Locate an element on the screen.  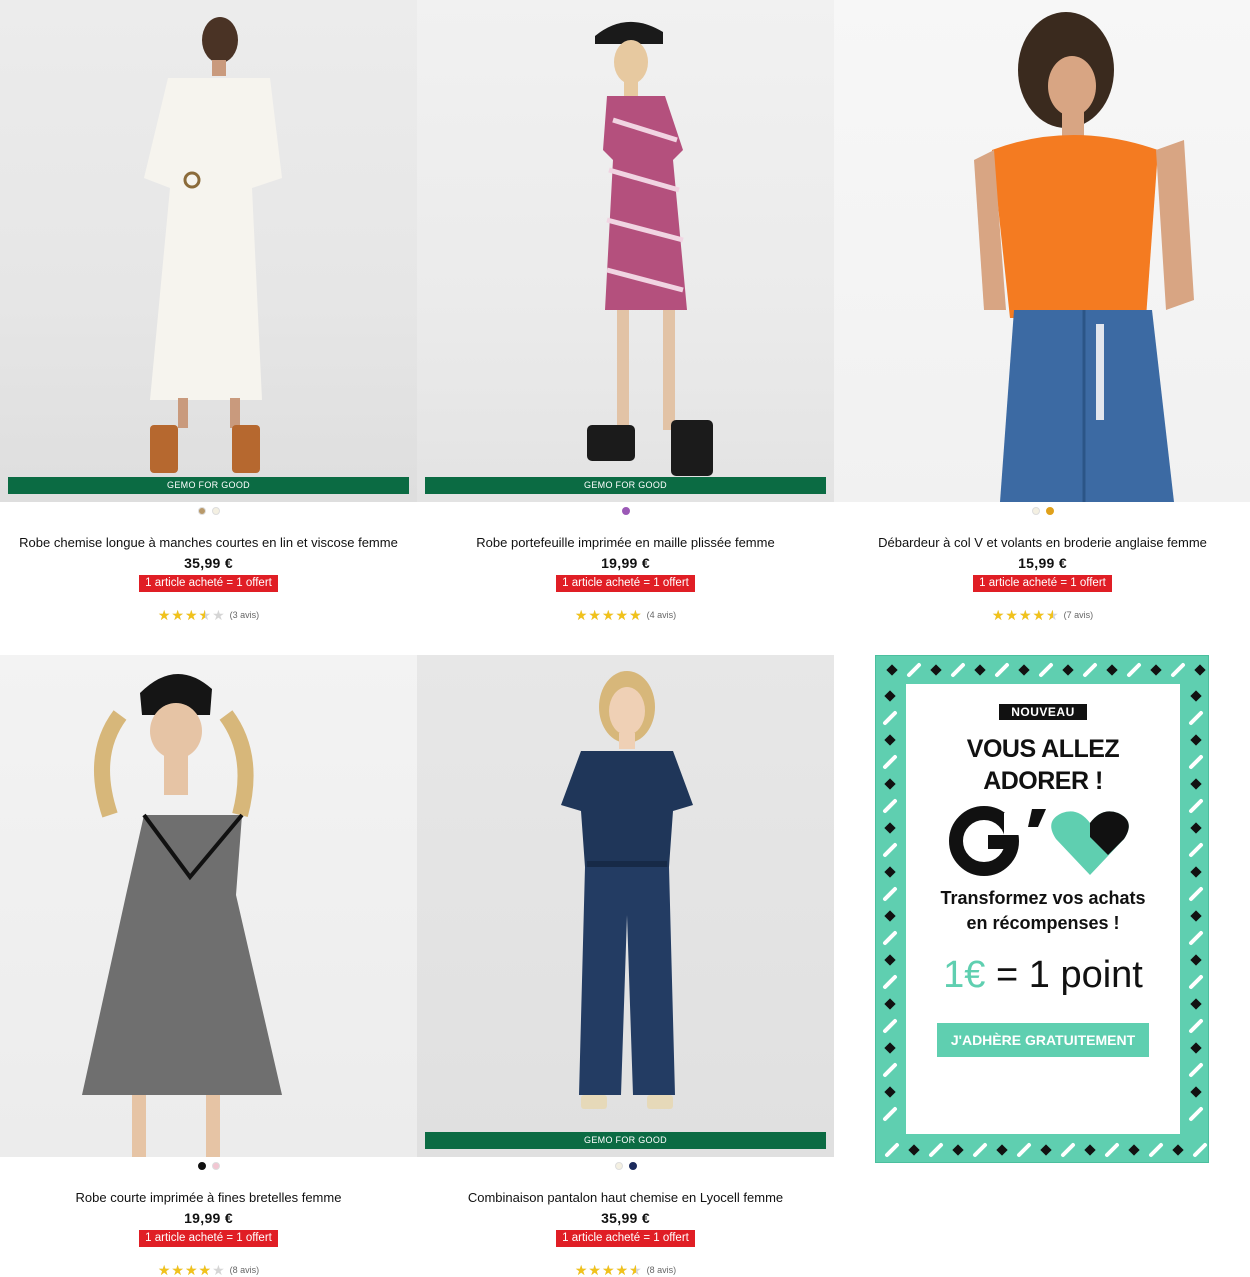
model-printed-wrap-dress is located at coordinates (650, 248).